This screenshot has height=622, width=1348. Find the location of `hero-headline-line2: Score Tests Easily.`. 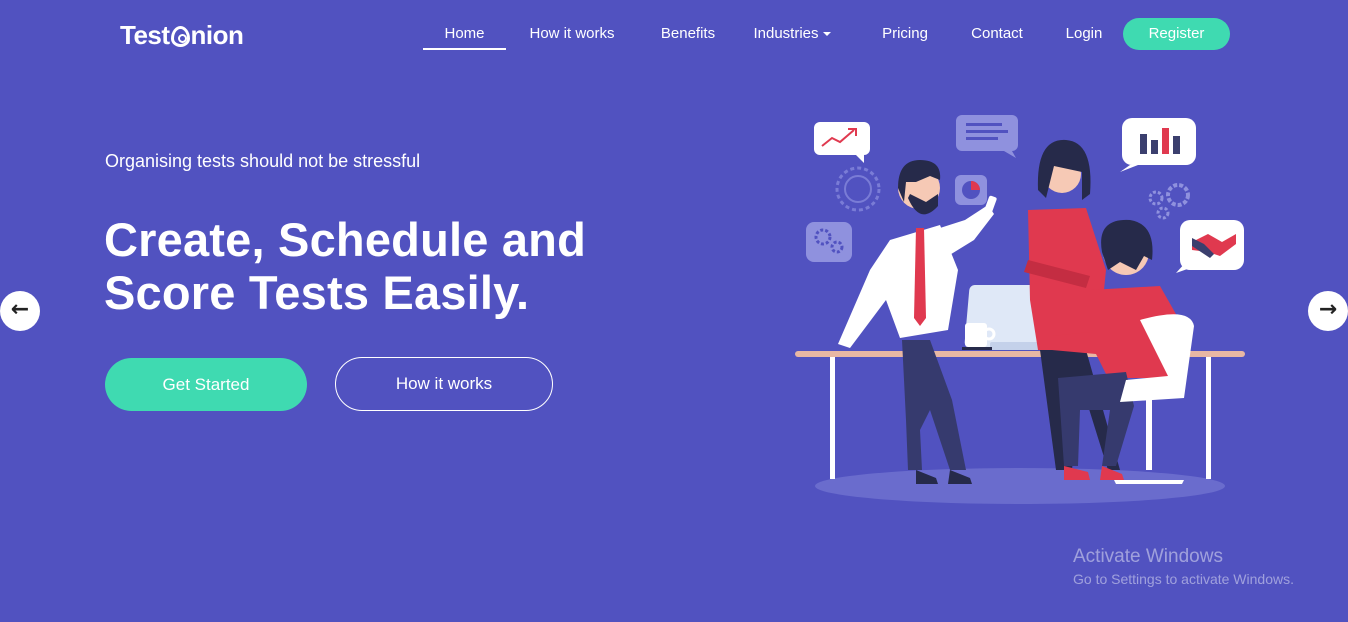

hero-headline-line2: Score Tests Easily. is located at coordinates (317, 292).